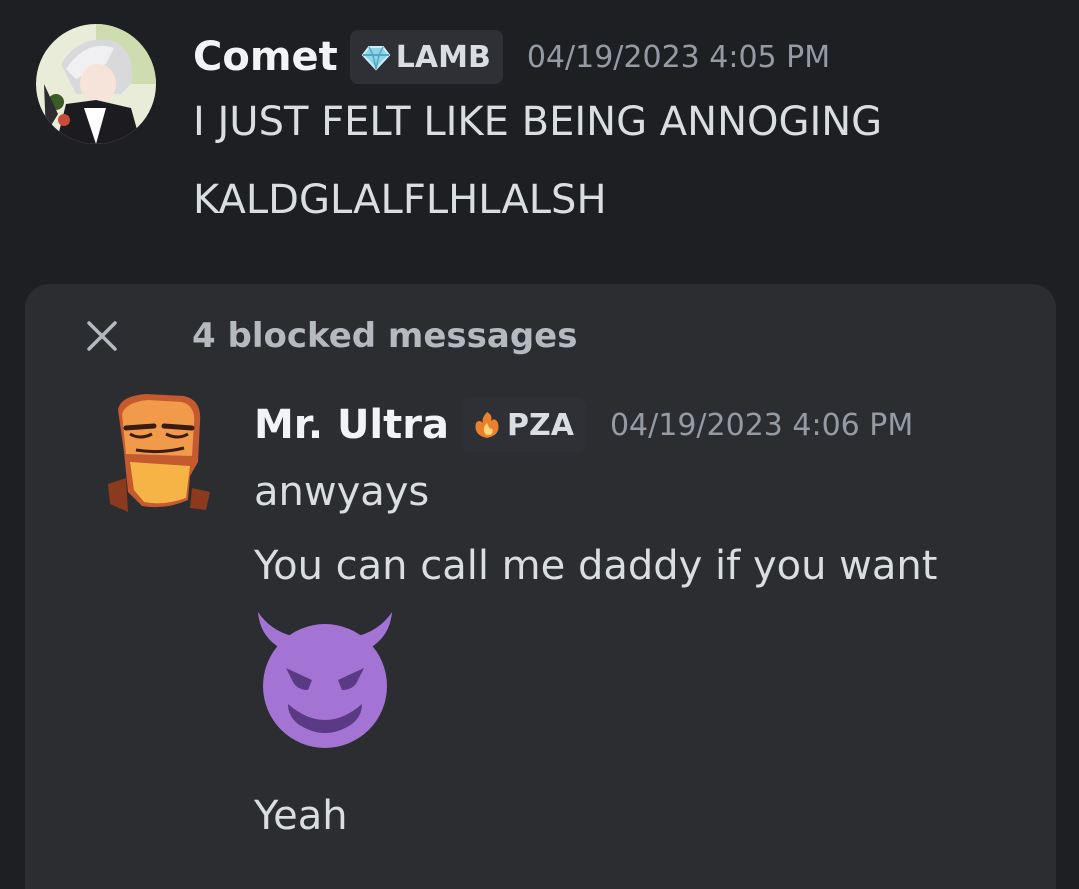 This screenshot has width=1079, height=889. I want to click on message-line: anwyays, so click(342, 492).